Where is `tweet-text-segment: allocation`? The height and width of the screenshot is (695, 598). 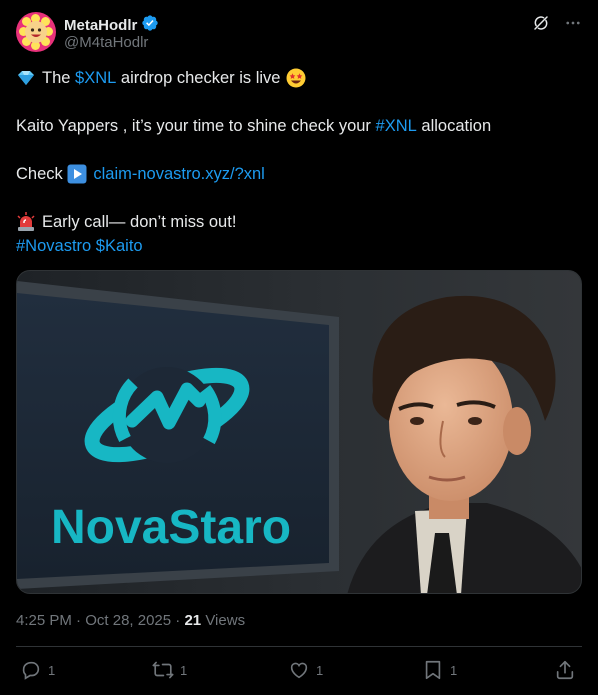 tweet-text-segment: allocation is located at coordinates (456, 126).